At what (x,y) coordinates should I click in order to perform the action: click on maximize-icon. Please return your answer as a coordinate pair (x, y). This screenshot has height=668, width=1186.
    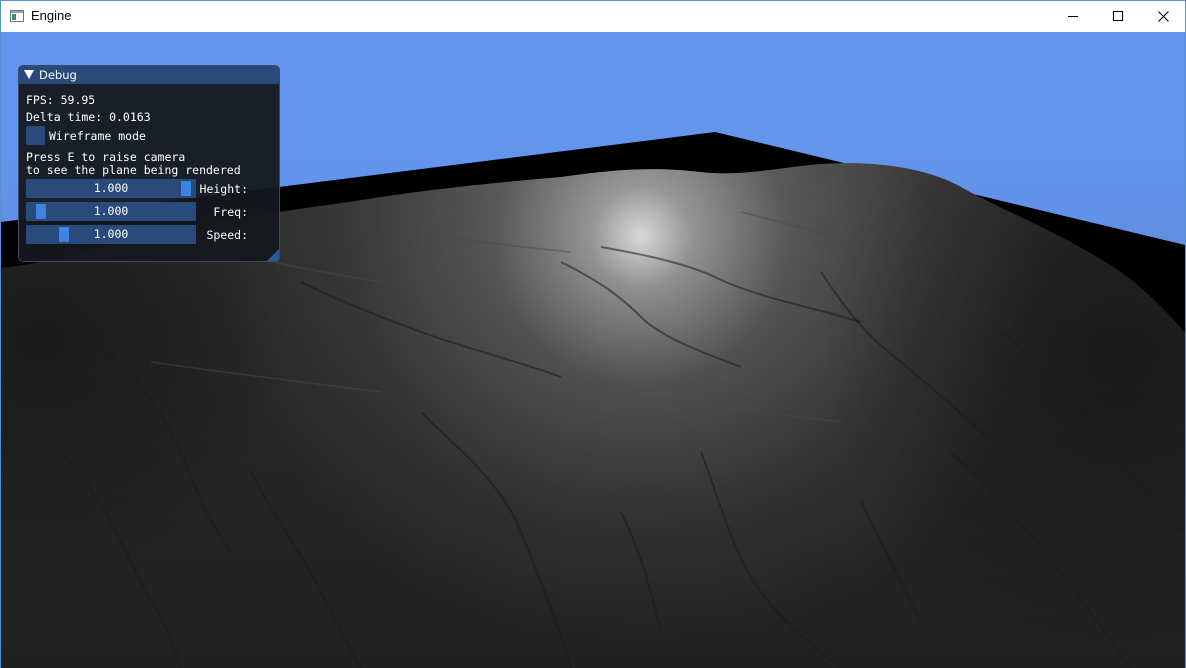
    Looking at the image, I should click on (1118, 16).